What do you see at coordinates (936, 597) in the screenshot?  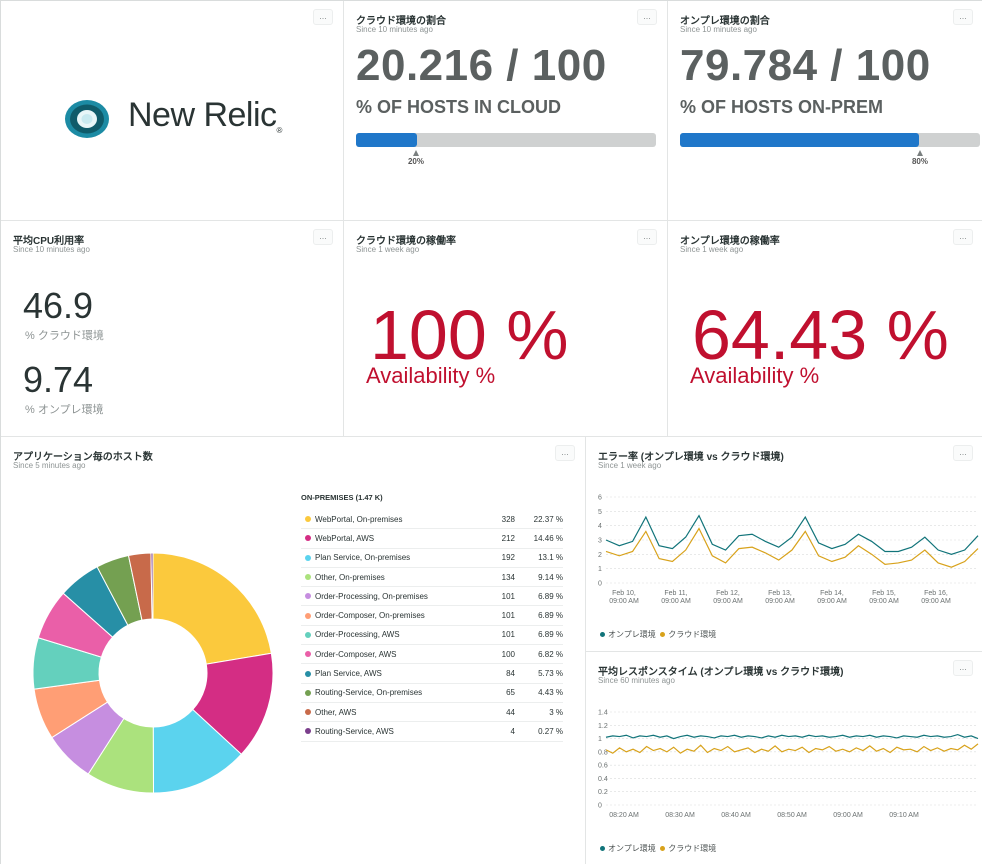 I see `x-tick-label: Feb 16, 09:00 AM` at bounding box center [936, 597].